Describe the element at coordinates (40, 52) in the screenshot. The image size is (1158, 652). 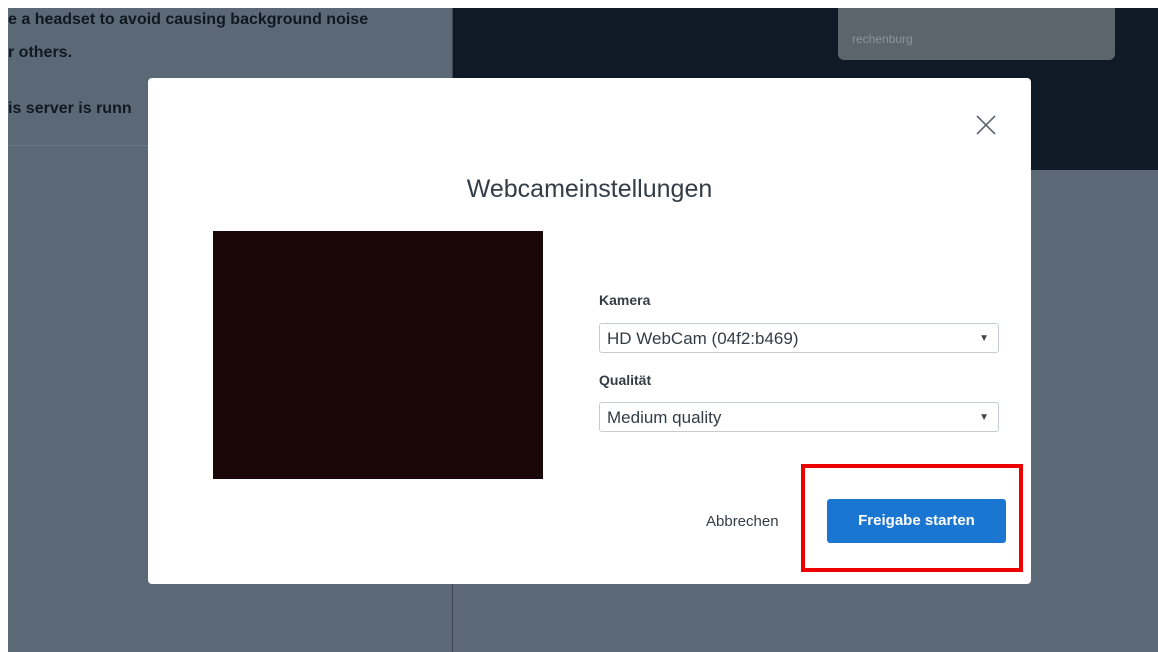
I see `chat-line: r others.` at that location.